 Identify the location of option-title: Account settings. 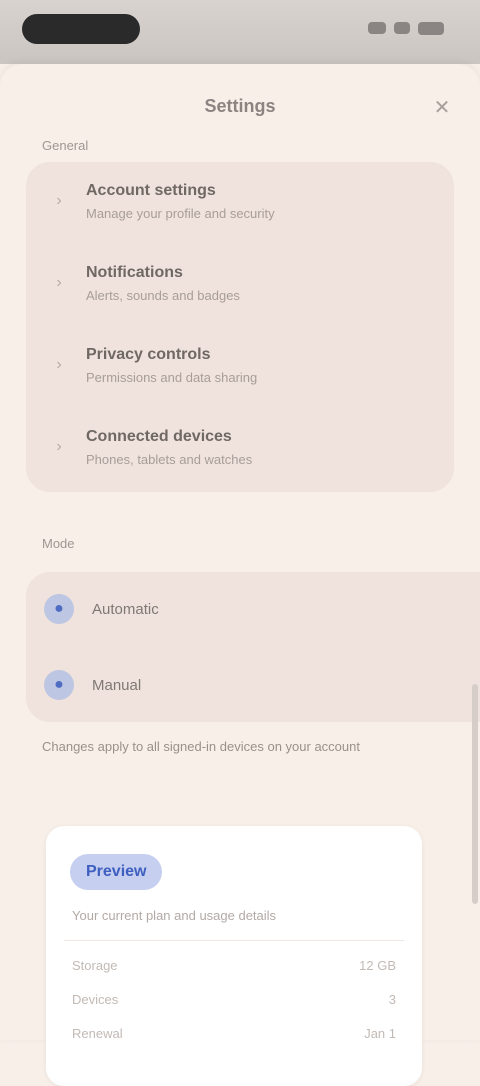
(151, 190).